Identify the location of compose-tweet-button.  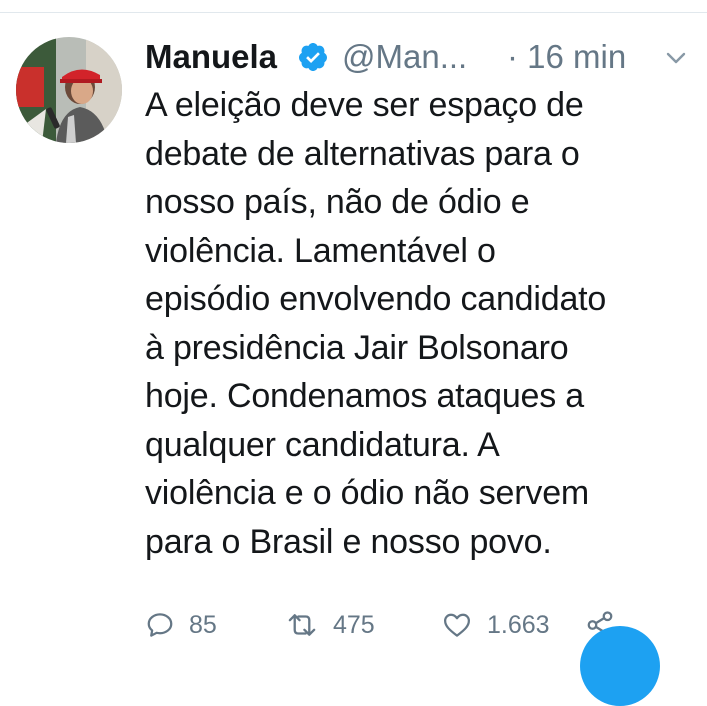
(620, 666).